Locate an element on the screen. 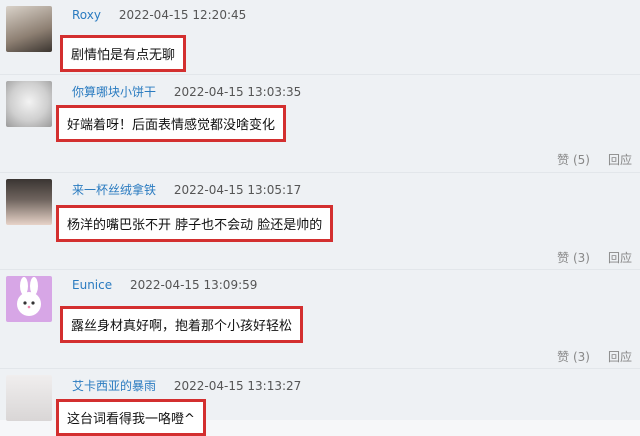 Image resolution: width=640 pixels, height=436 pixels. comment-text: 好端着呀！后面表情感觉都没啥变化 is located at coordinates (171, 123).